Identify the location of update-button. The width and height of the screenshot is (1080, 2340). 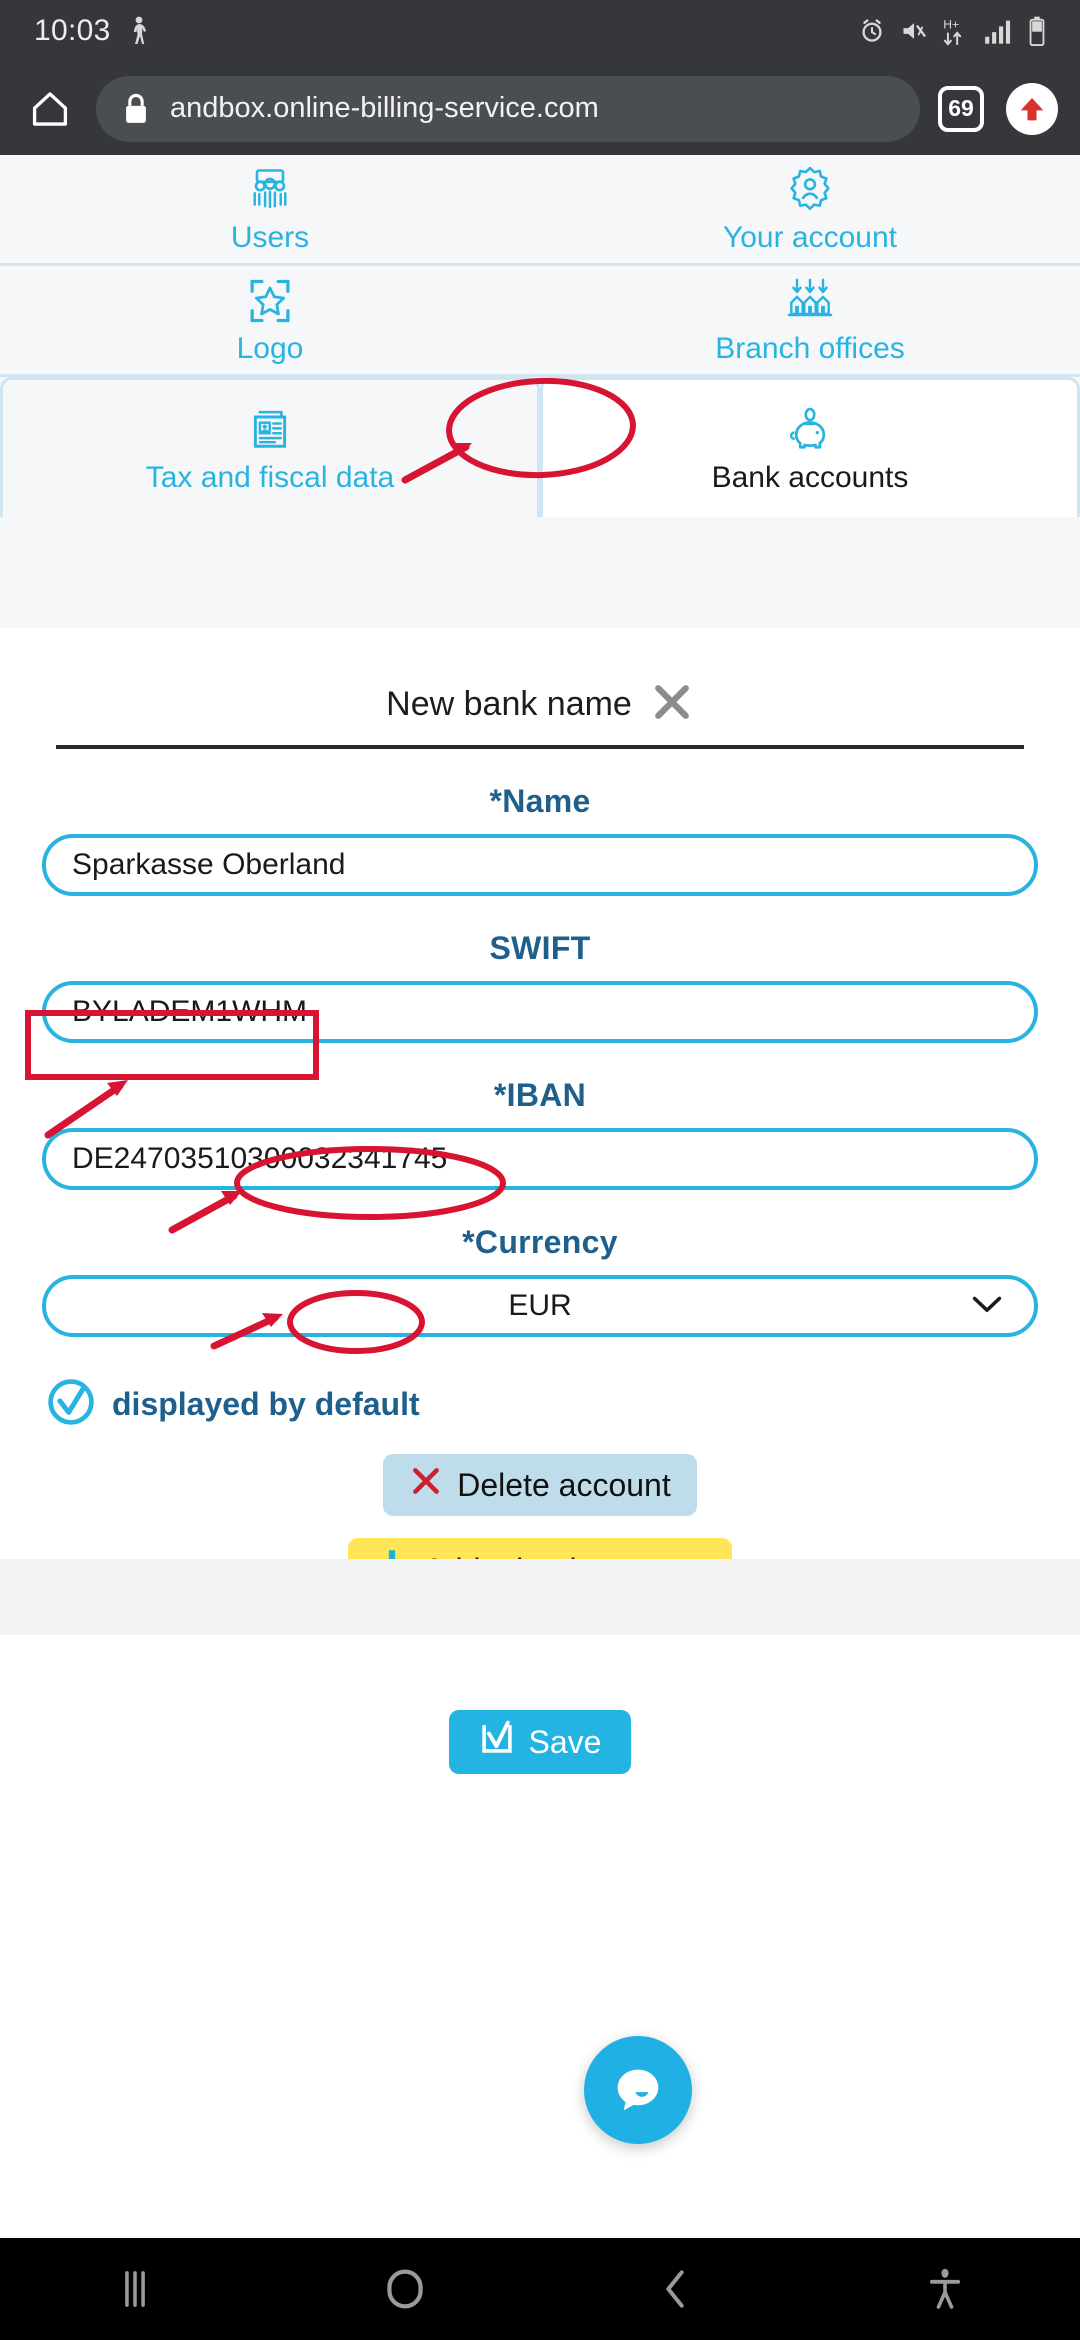
(1032, 108).